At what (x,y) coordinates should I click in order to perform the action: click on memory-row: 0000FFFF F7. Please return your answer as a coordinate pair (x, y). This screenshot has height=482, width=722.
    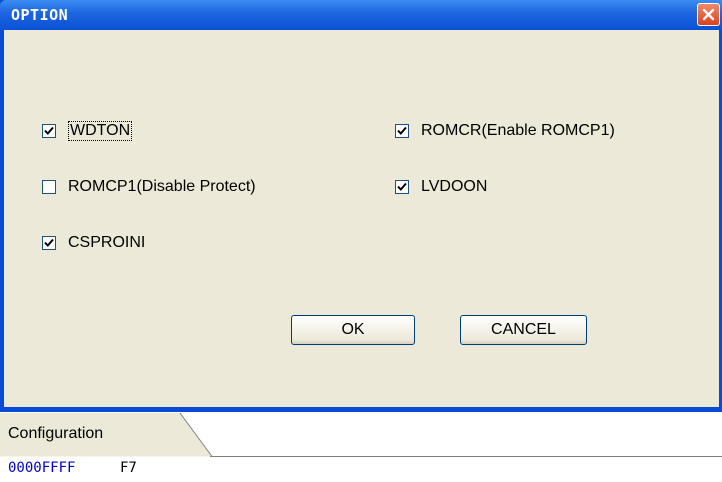
    Looking at the image, I should click on (72, 469).